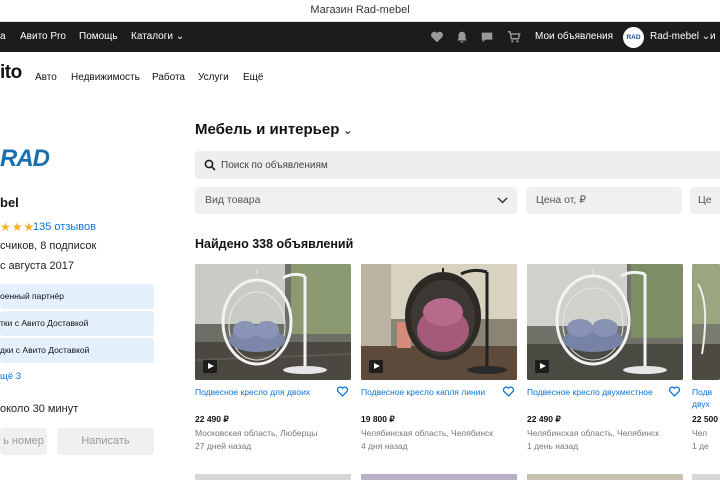 The width and height of the screenshot is (720, 480). What do you see at coordinates (700, 446) in the screenshot?
I see `listing-date: 1 де` at bounding box center [700, 446].